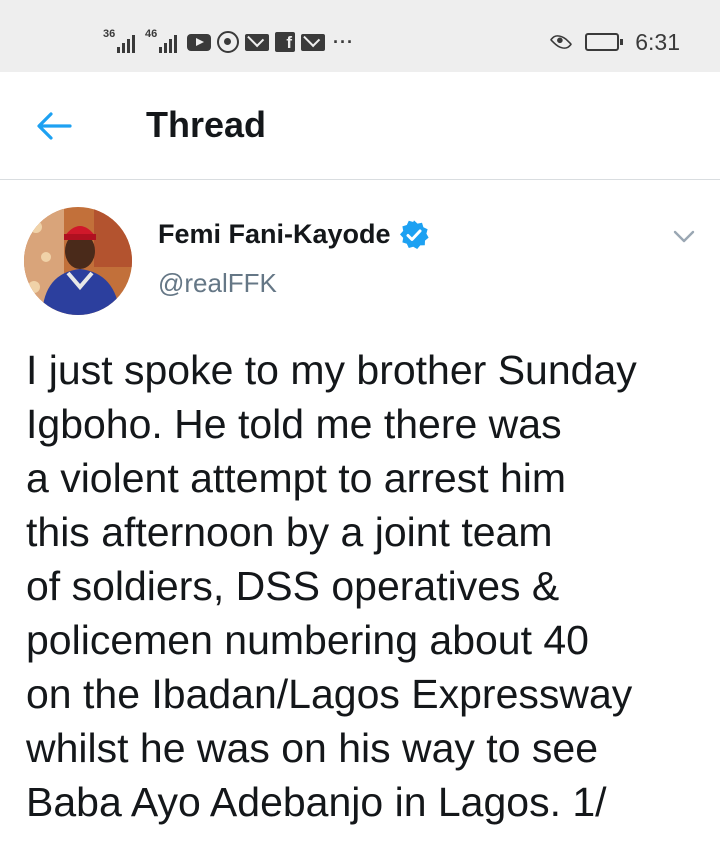  What do you see at coordinates (78, 261) in the screenshot?
I see `avatar` at bounding box center [78, 261].